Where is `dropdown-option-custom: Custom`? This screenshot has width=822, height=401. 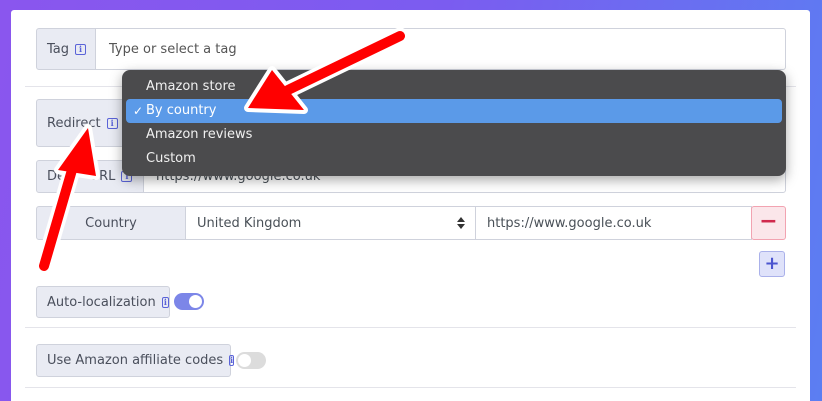 dropdown-option-custom: Custom is located at coordinates (454, 159).